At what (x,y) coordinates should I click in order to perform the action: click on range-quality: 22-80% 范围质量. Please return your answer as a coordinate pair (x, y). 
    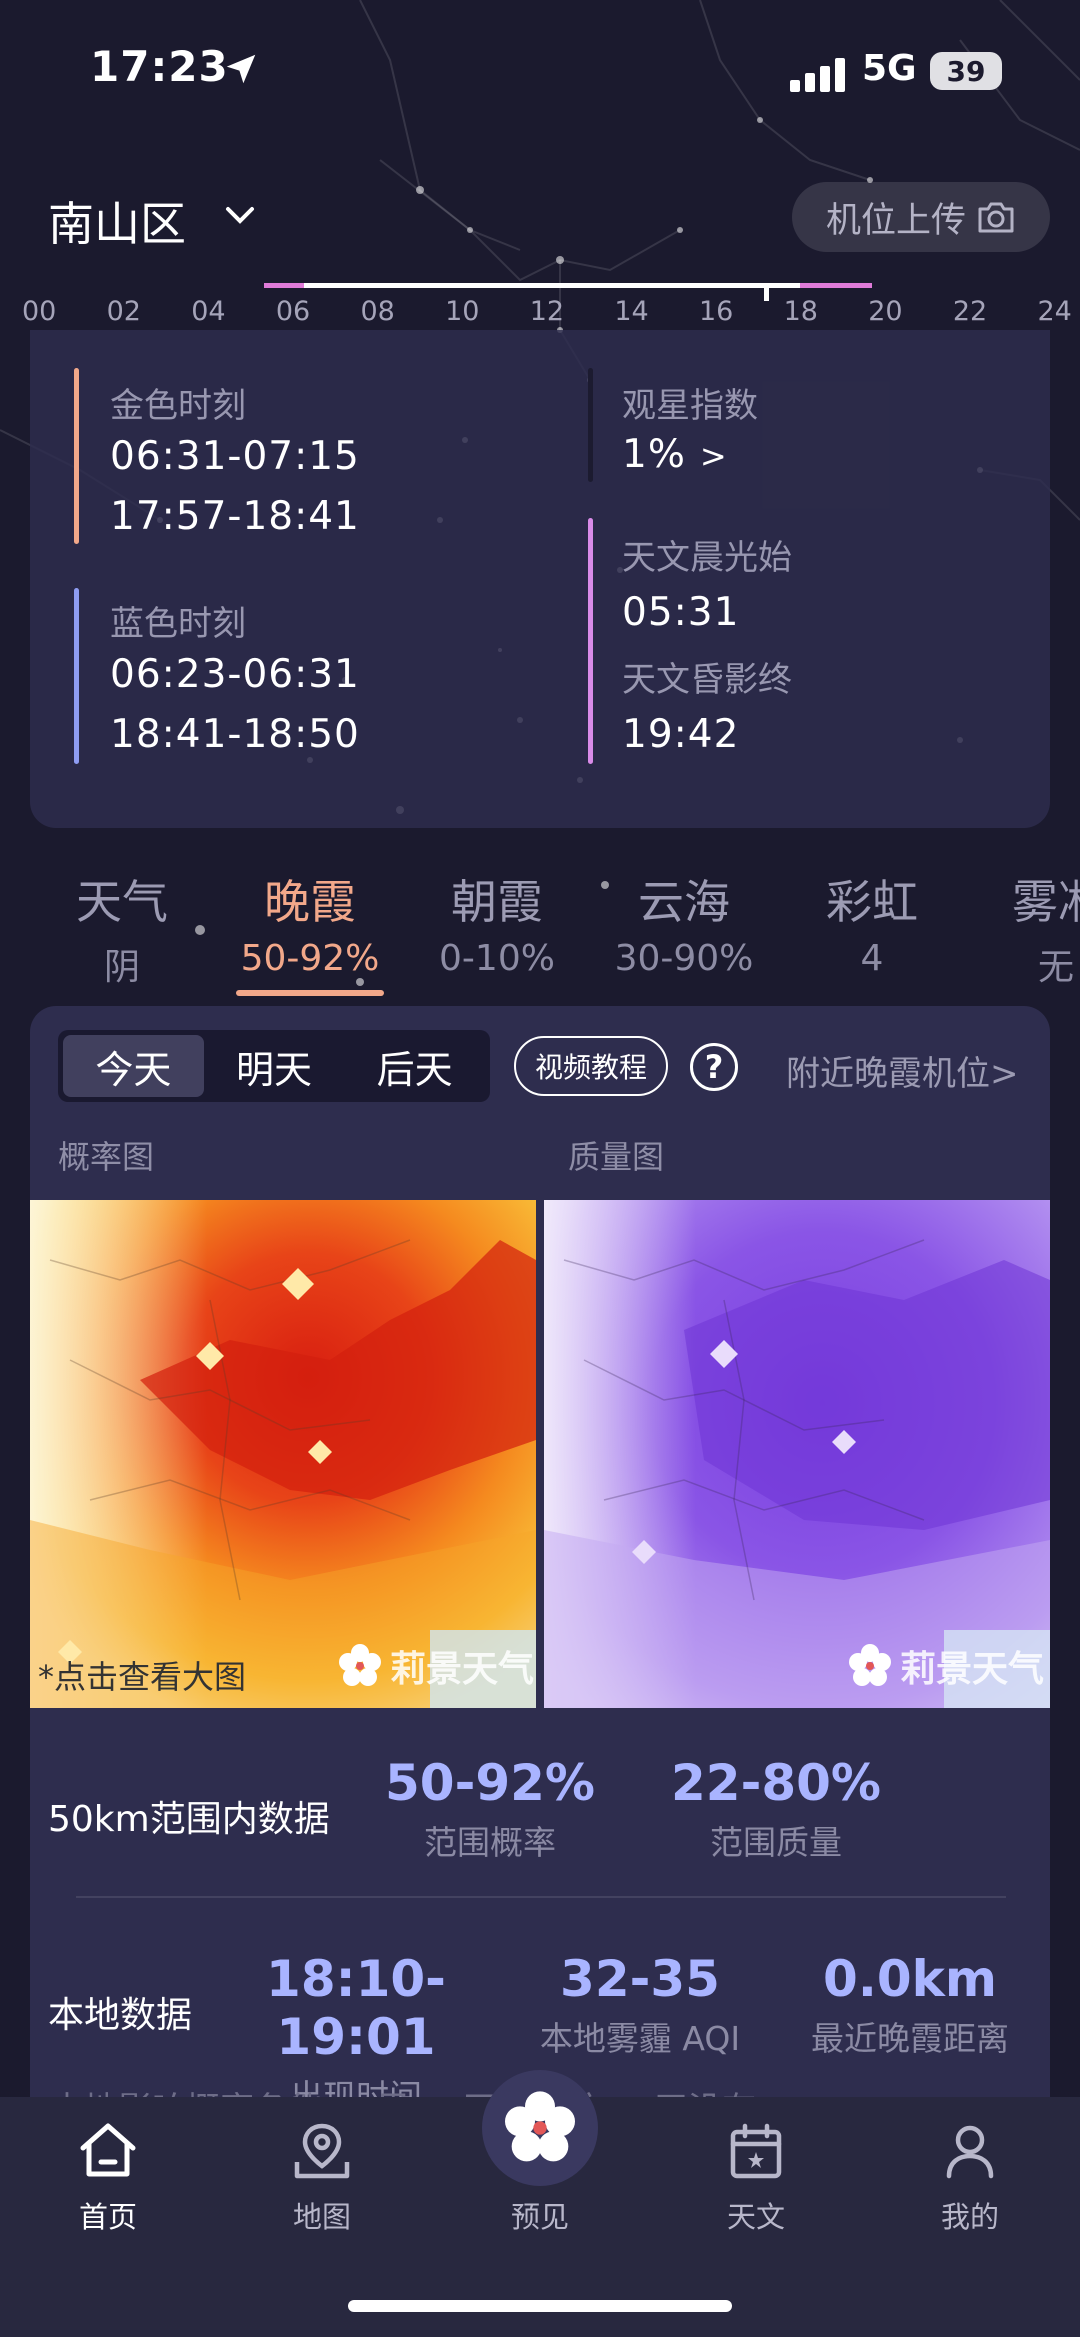
    Looking at the image, I should click on (776, 1809).